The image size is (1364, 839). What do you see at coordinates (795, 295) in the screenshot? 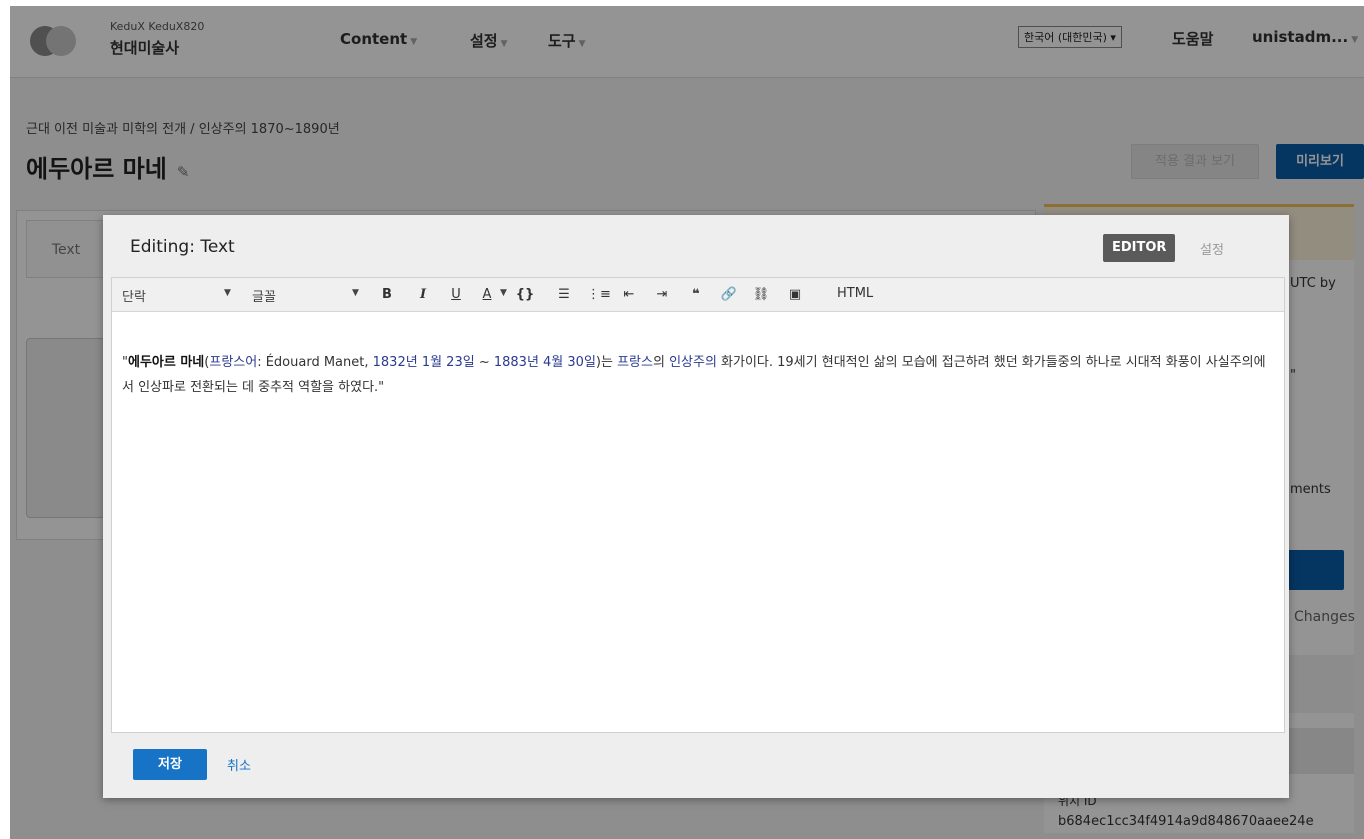
I see `image-icon: ▣` at bounding box center [795, 295].